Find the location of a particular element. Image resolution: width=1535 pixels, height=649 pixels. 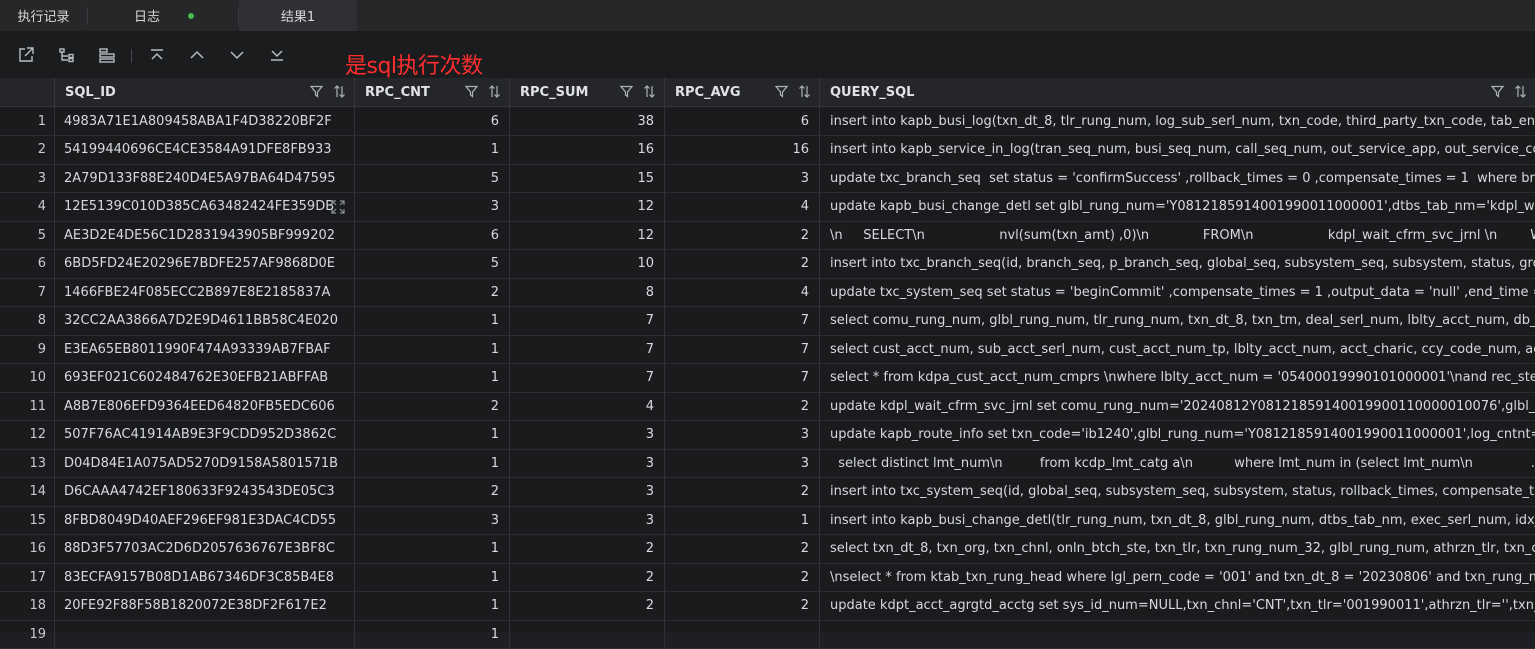

sql-id-cell: 693EF021C602484762E30EFB21ABFFAB is located at coordinates (205, 377).